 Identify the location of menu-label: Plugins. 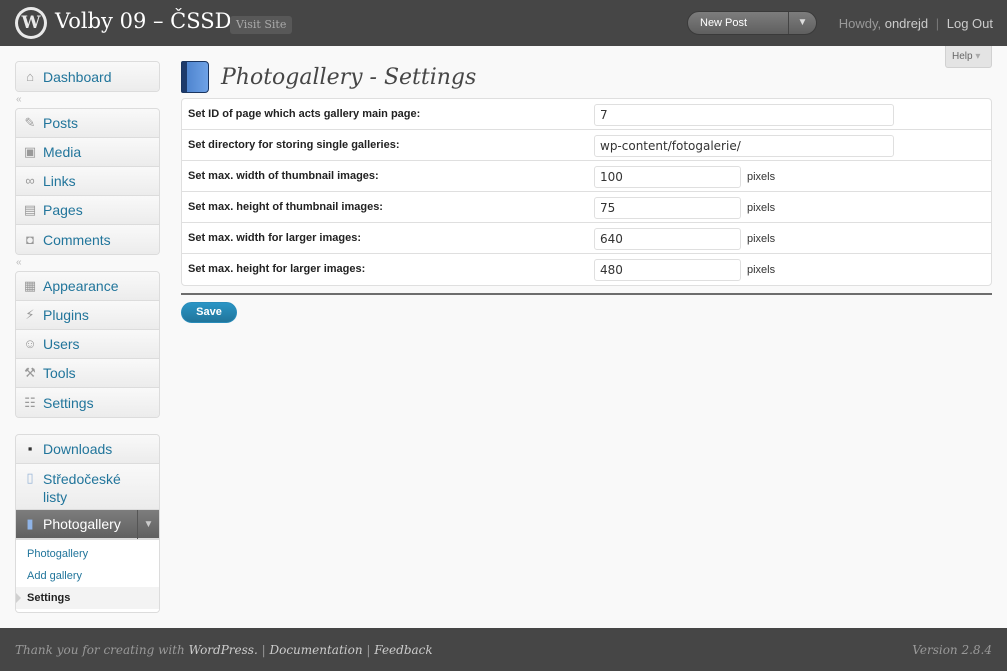
(66, 315).